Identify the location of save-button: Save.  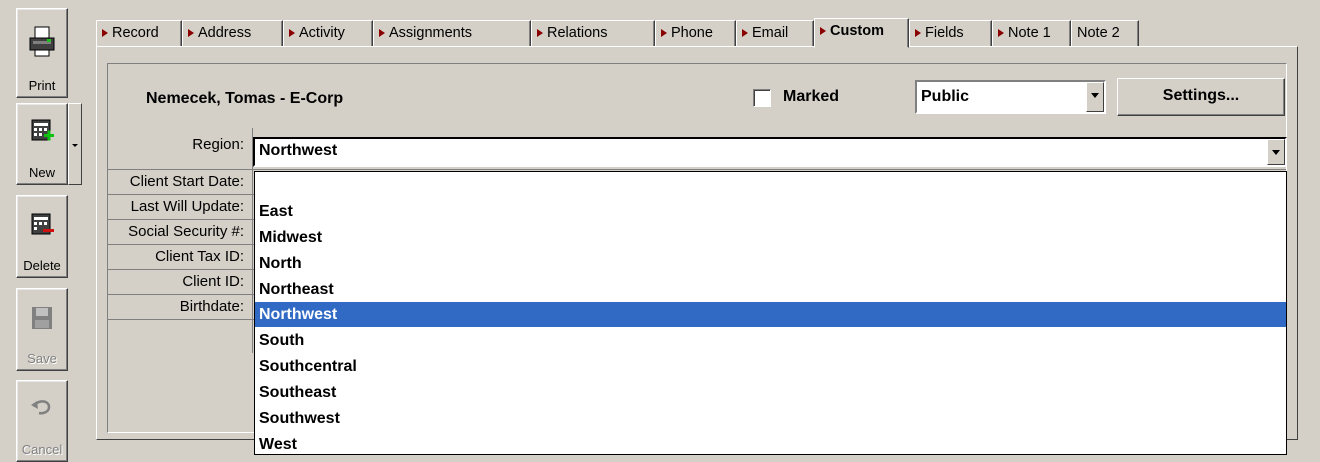
(42, 329).